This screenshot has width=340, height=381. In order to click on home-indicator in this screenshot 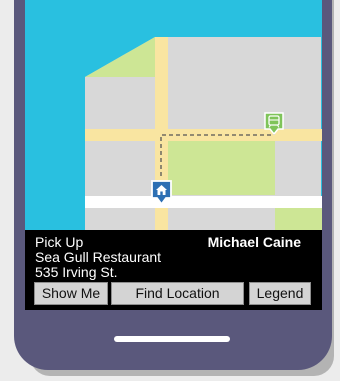, I will do `click(172, 339)`.